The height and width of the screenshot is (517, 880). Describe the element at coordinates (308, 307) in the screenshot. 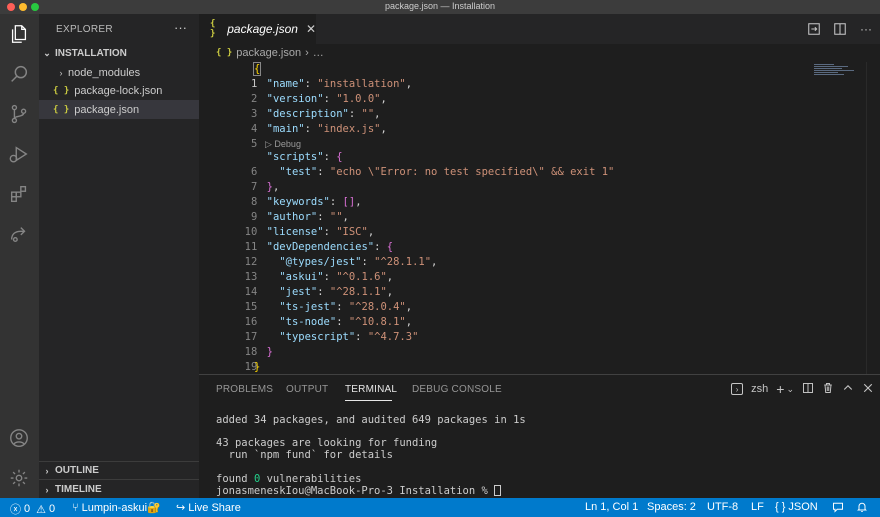

I see `json-key: "ts-jest"` at that location.